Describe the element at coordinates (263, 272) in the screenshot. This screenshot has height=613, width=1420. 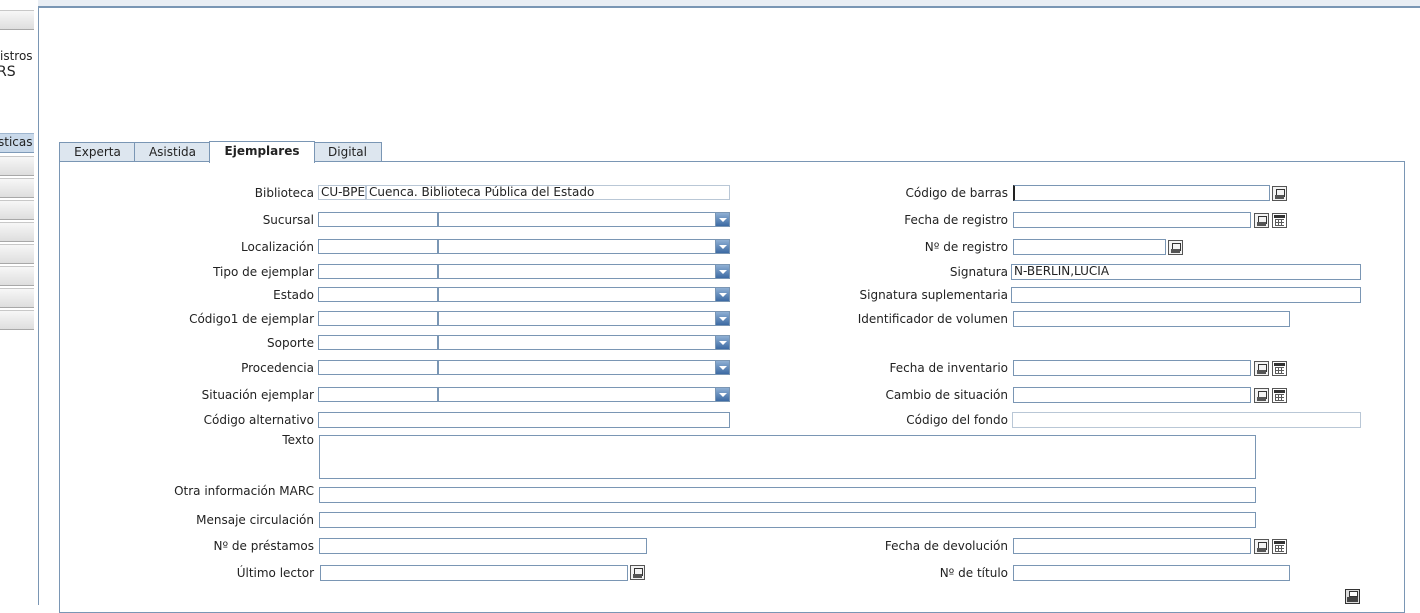
I see `tipo-ejemplar-label: Tipo de ejemplar` at that location.